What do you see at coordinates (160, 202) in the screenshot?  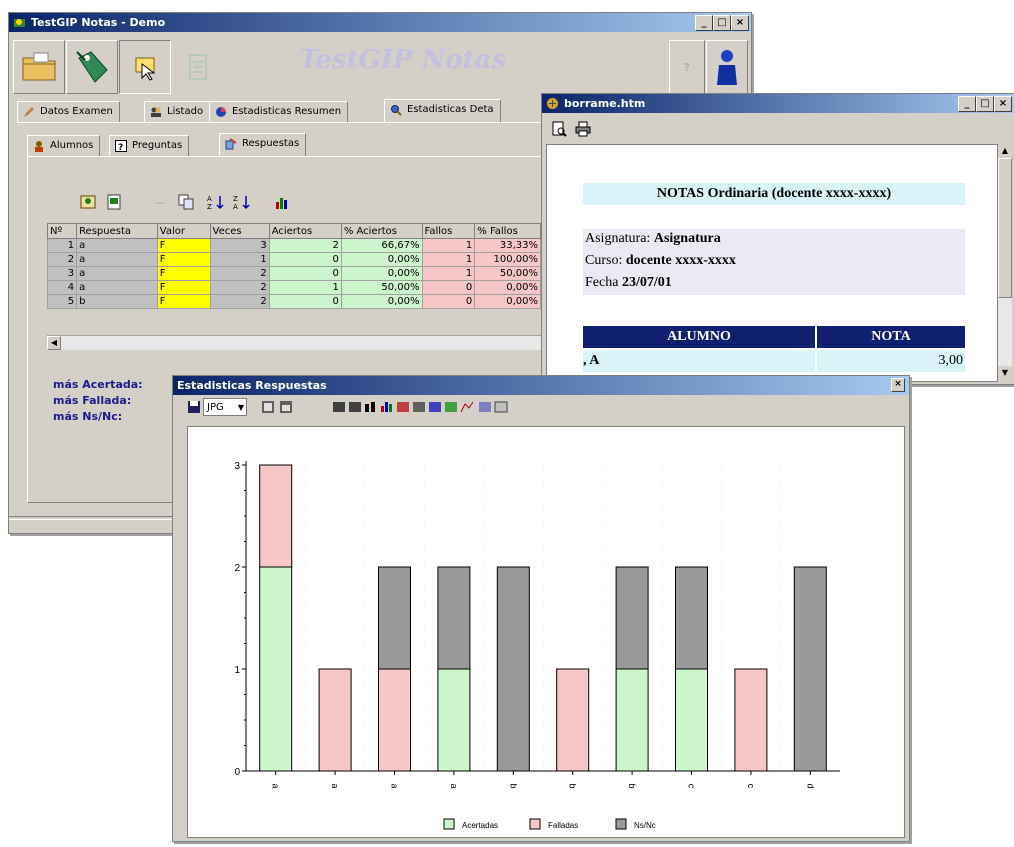 I see `dash-icon: —` at bounding box center [160, 202].